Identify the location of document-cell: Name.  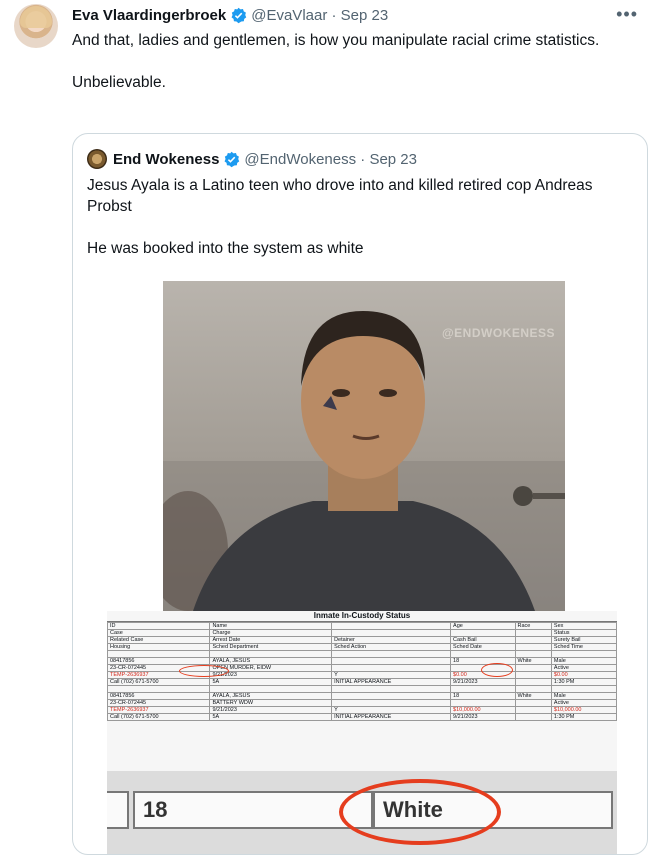
(271, 626).